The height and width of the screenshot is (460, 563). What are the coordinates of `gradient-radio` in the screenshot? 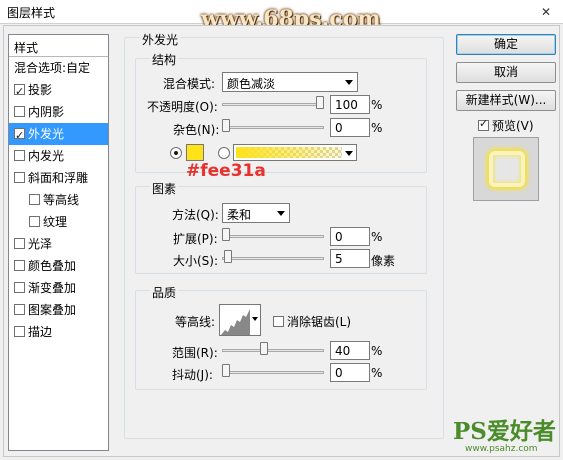 It's located at (224, 153).